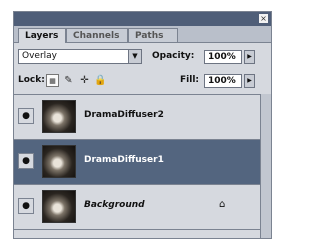  I want to click on layer-name: DramaDiffuser1, so click(124, 160).